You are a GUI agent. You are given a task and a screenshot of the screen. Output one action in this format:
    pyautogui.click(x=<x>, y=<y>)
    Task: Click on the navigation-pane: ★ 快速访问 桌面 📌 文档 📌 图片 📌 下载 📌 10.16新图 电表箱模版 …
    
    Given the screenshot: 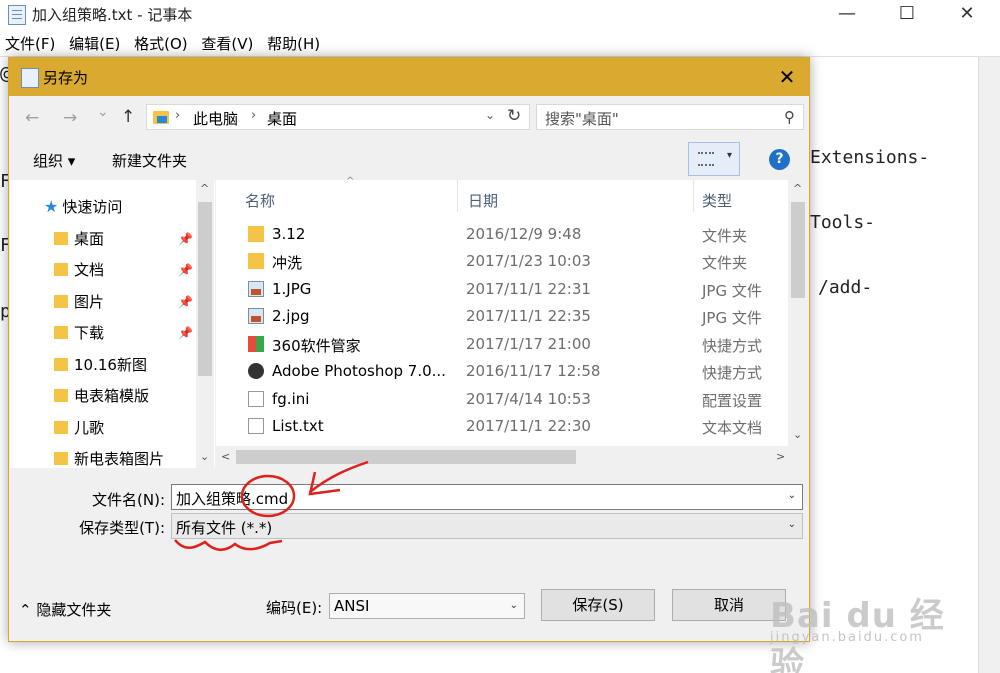 What is the action you would take?
    pyautogui.click(x=112, y=324)
    